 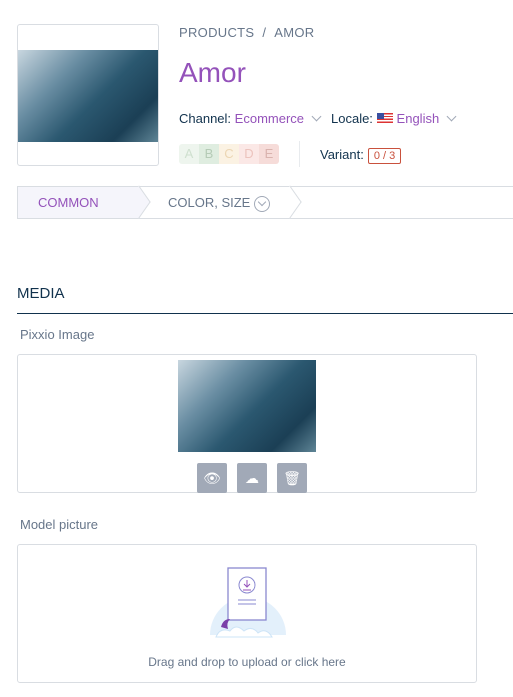 I want to click on tab-separator, so click(x=290, y=202).